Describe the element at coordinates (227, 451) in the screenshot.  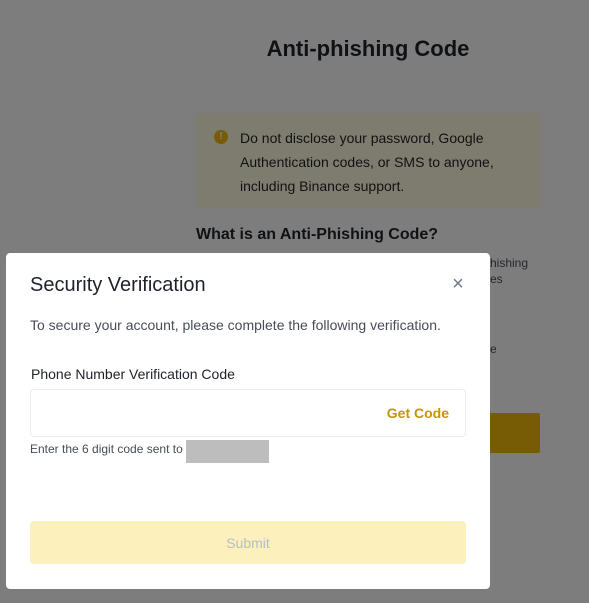
I see `redacted-phone-number` at that location.